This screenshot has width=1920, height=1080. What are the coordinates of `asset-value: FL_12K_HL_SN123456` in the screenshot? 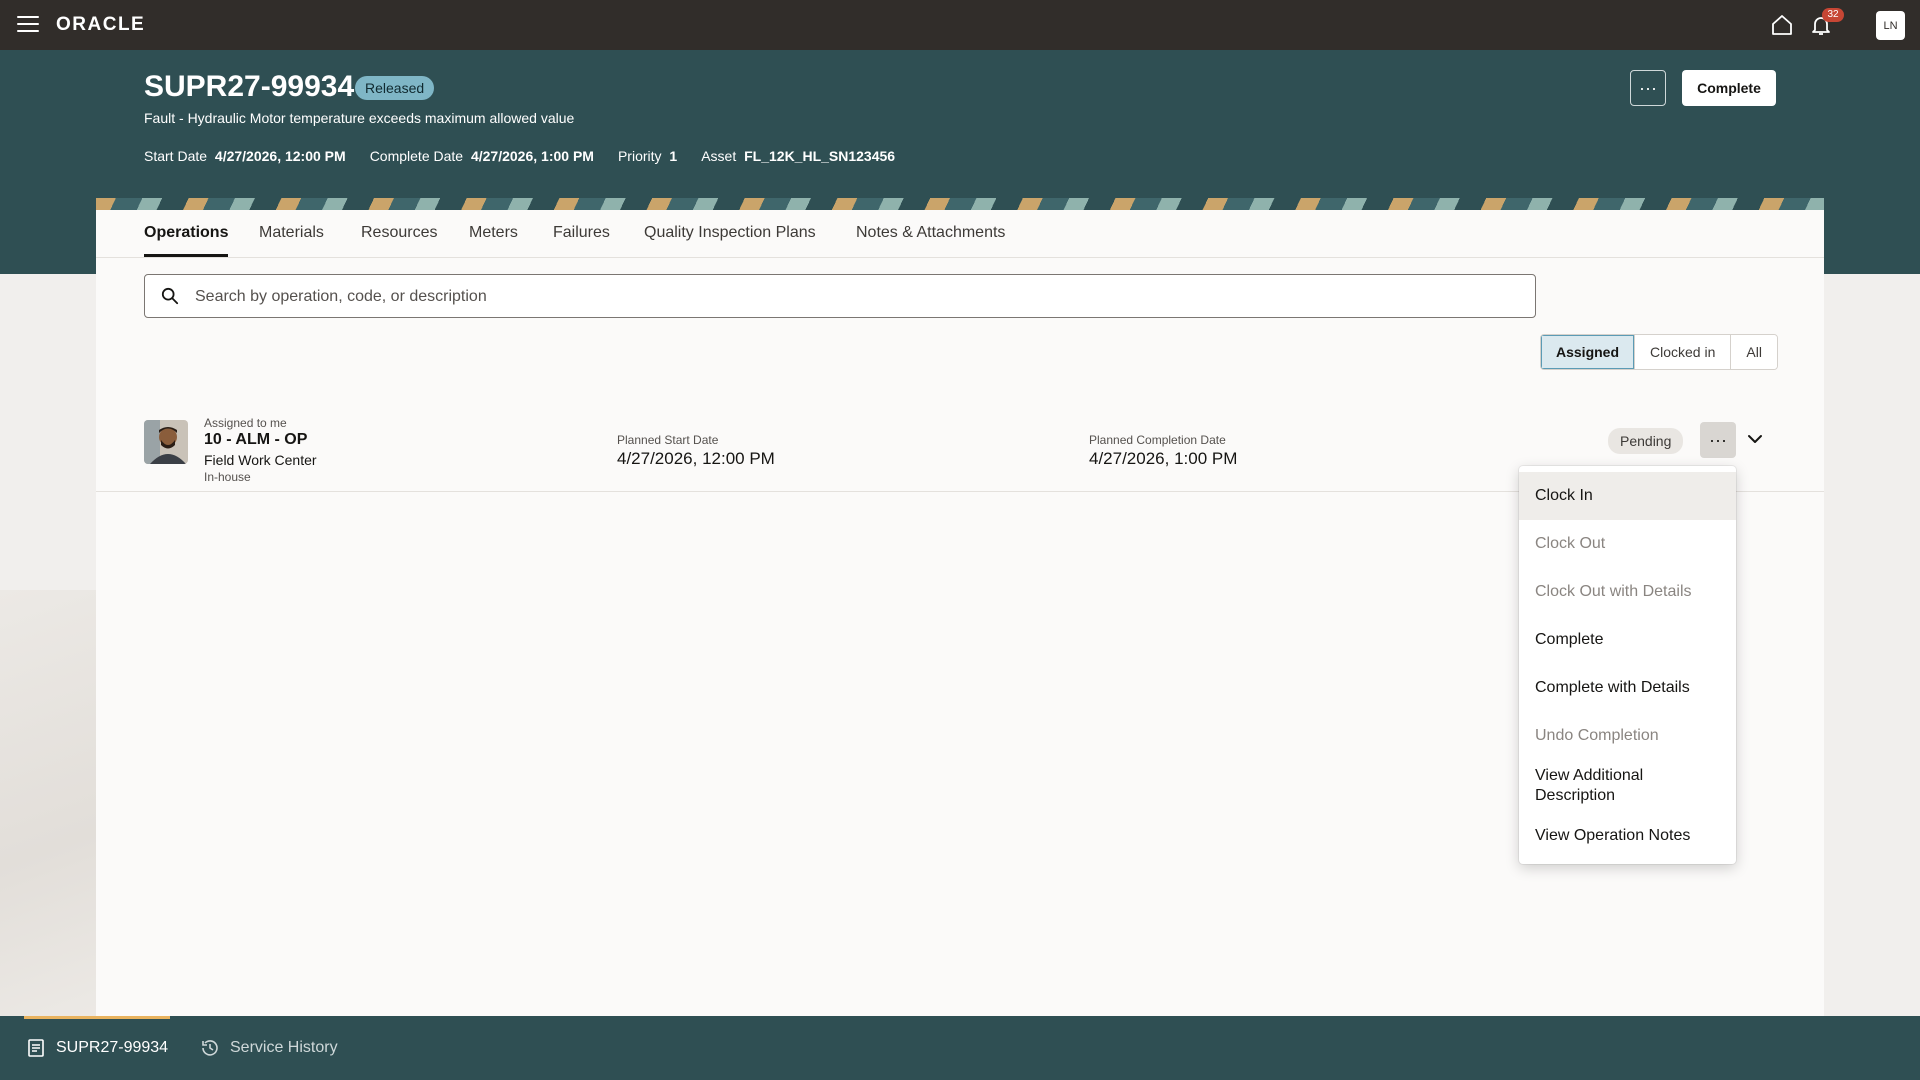 It's located at (820, 156).